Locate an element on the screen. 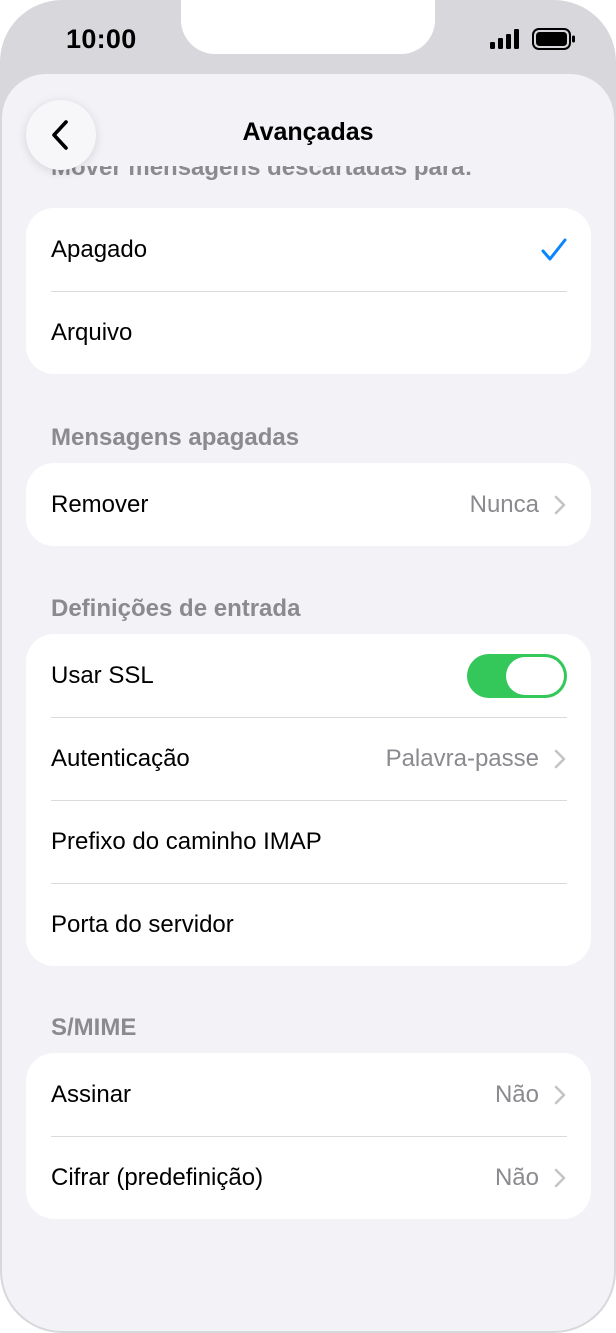 This screenshot has width=616, height=1333. remove-row: Remover Nunca is located at coordinates (308, 504).